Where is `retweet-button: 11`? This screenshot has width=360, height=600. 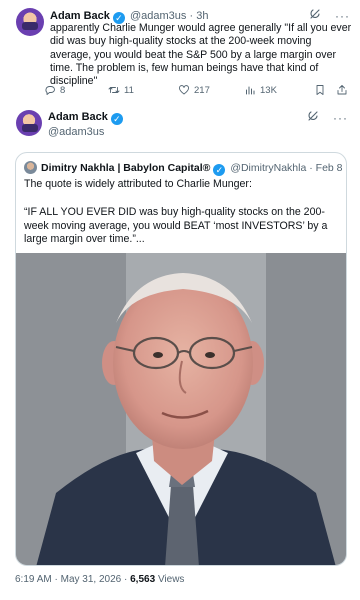
retweet-button: 11 is located at coordinates (143, 90).